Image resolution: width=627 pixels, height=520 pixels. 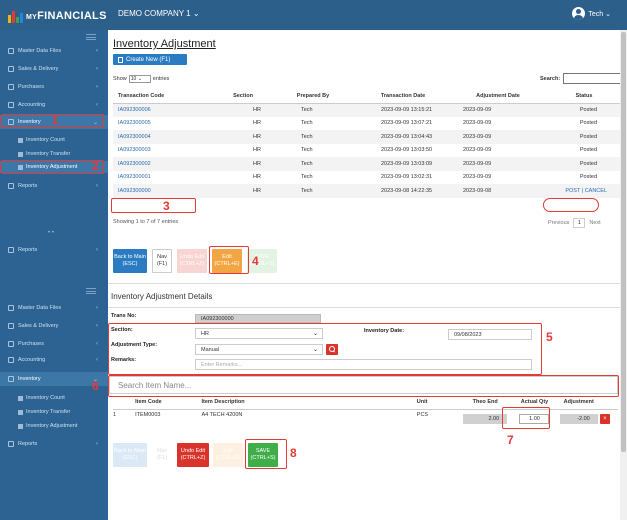 I want to click on nav-button: Nav (F1), so click(x=162, y=261).